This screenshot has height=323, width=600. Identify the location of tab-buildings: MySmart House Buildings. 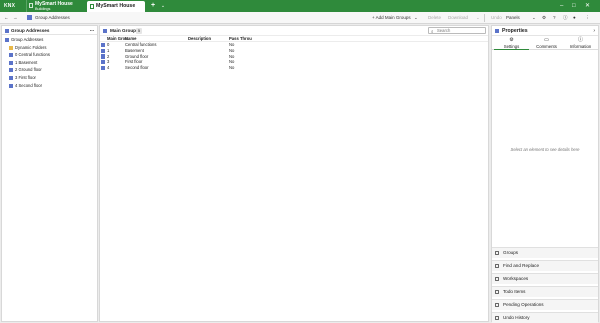
(55, 6).